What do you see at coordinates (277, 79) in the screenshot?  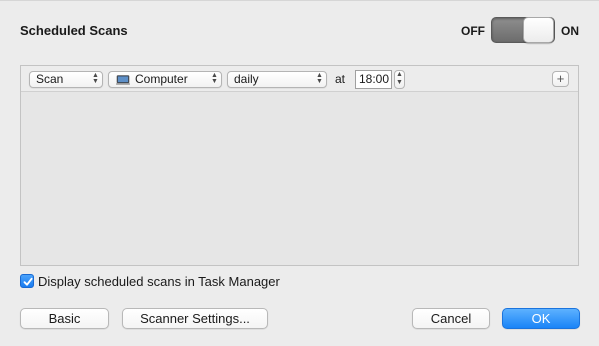 I see `frequency-popup: daily ▲ ▼` at bounding box center [277, 79].